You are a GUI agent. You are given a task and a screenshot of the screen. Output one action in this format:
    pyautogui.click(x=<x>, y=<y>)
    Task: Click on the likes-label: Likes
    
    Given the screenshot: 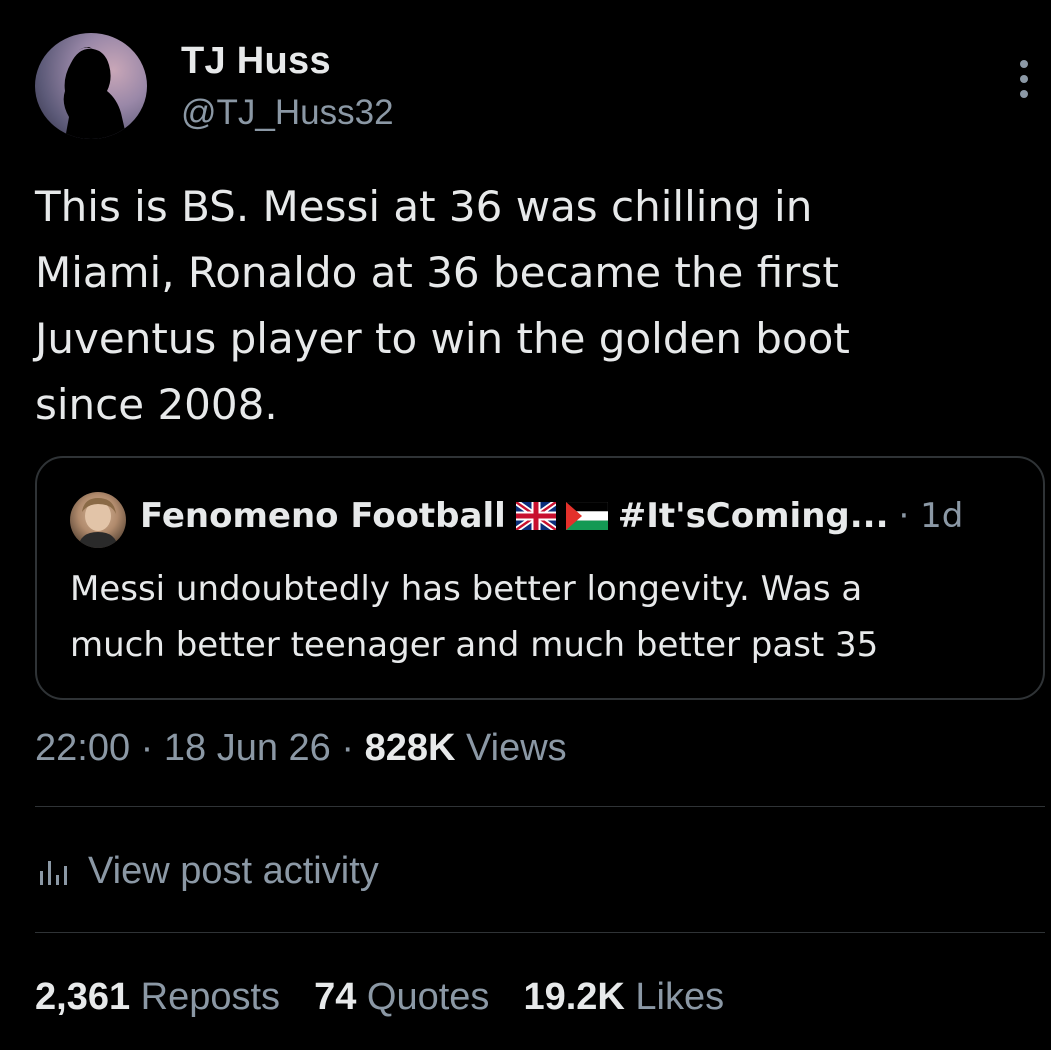 What is the action you would take?
    pyautogui.click(x=680, y=997)
    